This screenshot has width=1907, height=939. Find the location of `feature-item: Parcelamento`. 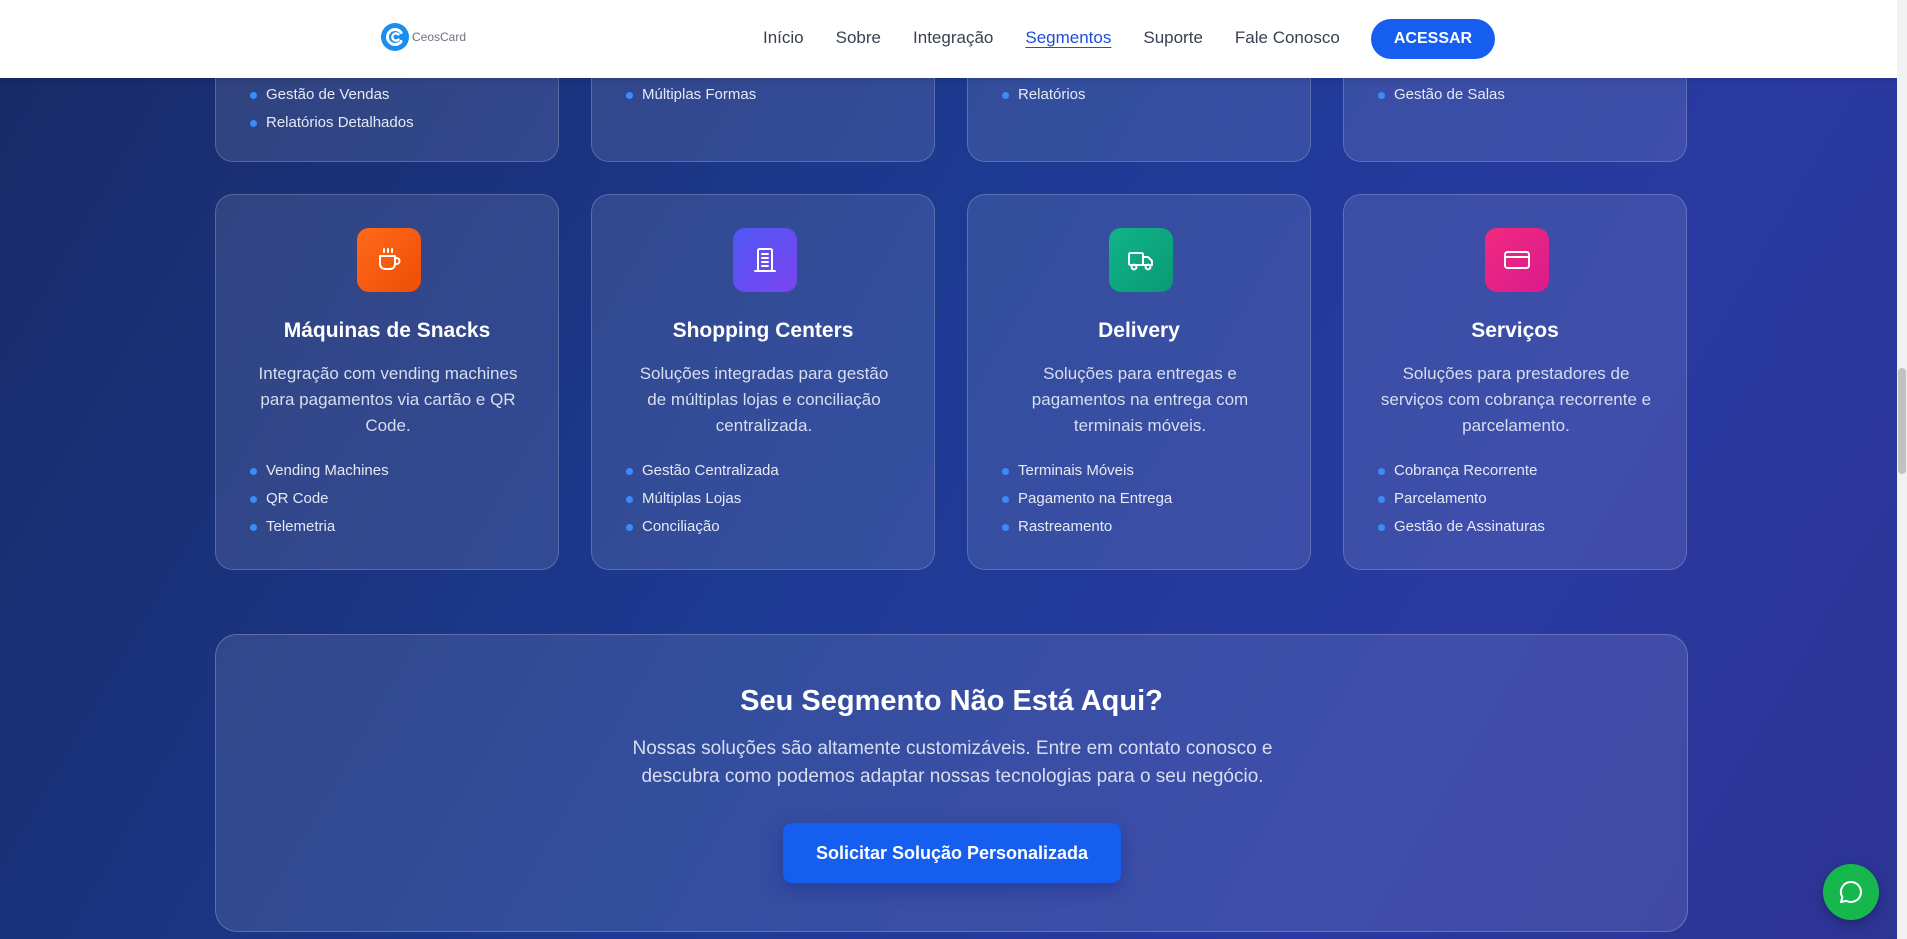

feature-item: Parcelamento is located at coordinates (1461, 499).